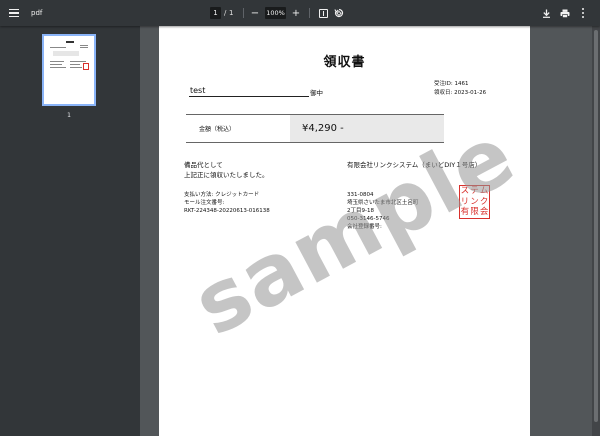 The width and height of the screenshot is (600, 436). Describe the element at coordinates (69, 70) in the screenshot. I see `page-thumbnail` at that location.